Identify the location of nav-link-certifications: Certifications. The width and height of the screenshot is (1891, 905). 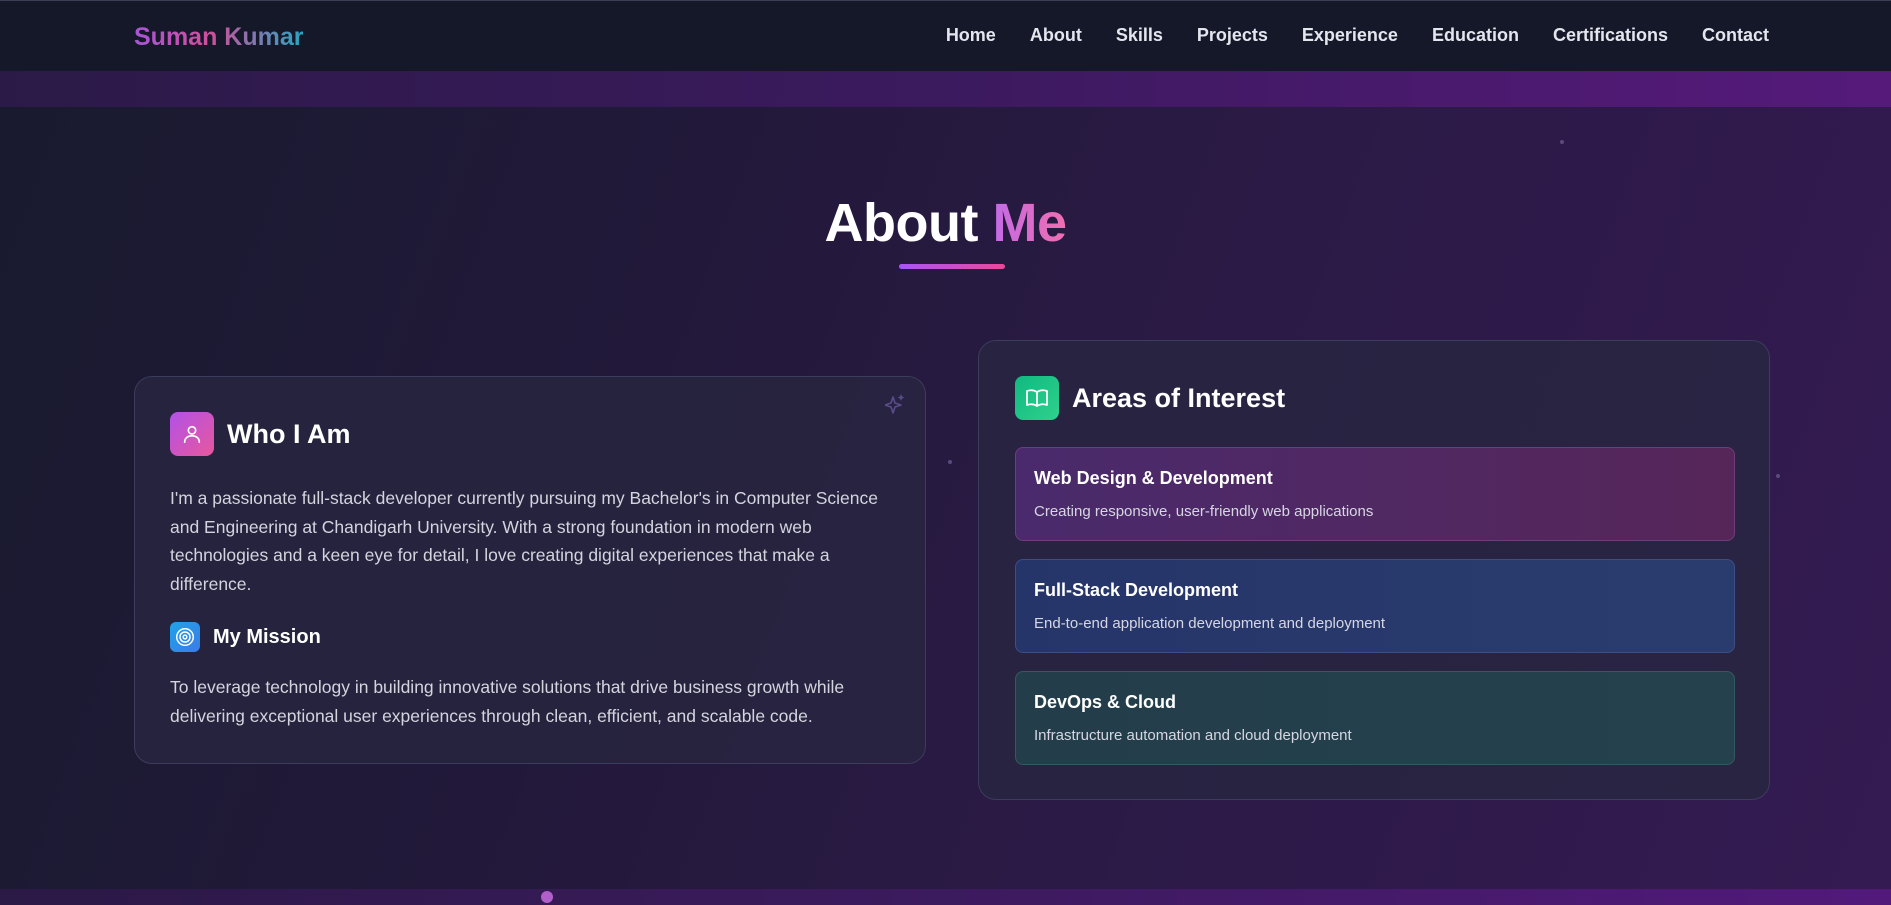
(1610, 35).